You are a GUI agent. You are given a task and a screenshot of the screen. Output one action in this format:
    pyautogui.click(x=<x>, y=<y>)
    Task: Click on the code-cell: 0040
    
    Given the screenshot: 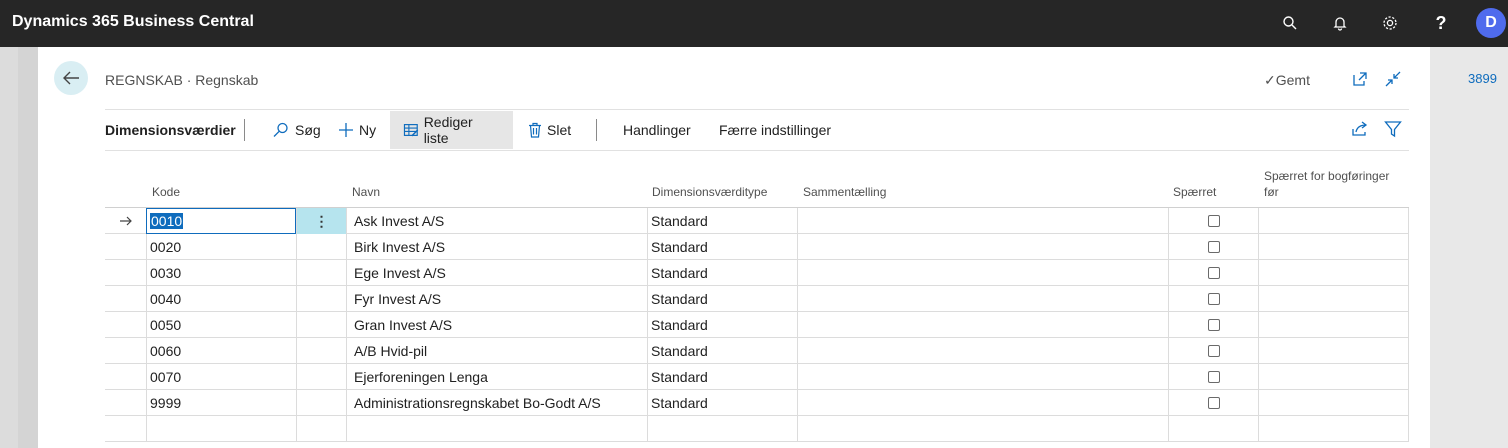 What is the action you would take?
    pyautogui.click(x=221, y=299)
    